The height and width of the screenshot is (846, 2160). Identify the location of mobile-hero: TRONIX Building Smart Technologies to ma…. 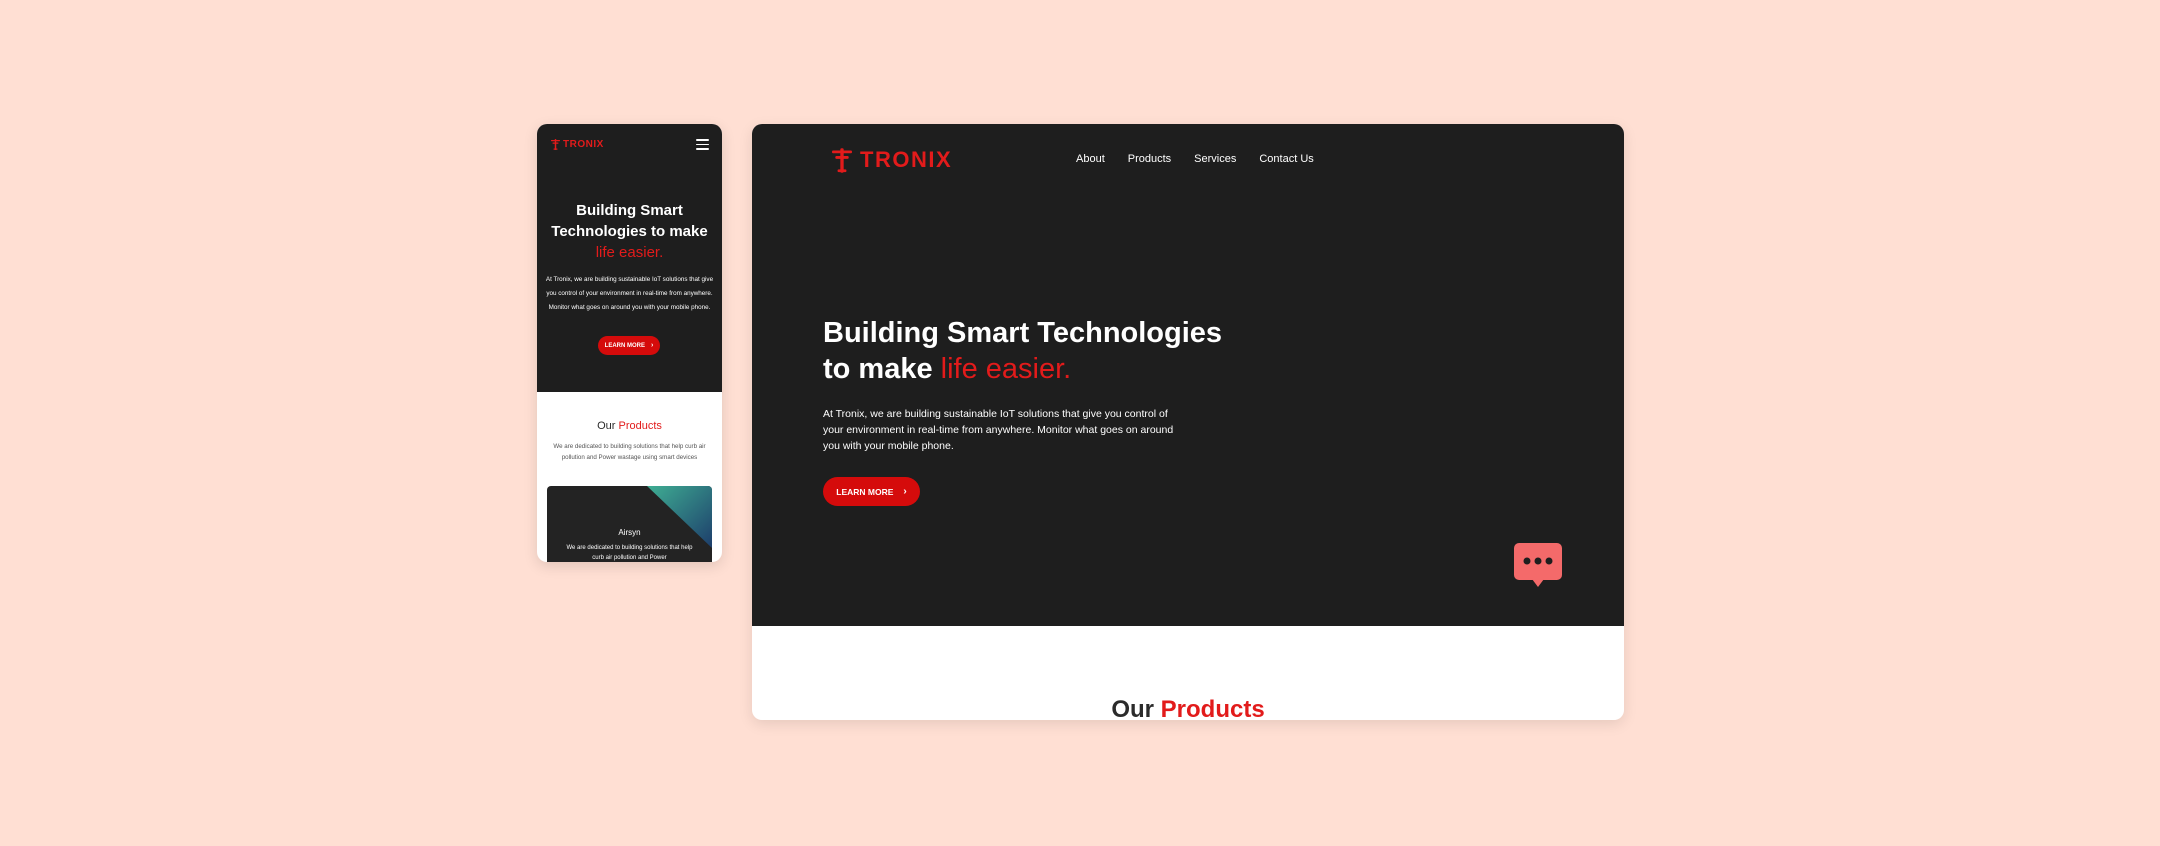
(629, 258).